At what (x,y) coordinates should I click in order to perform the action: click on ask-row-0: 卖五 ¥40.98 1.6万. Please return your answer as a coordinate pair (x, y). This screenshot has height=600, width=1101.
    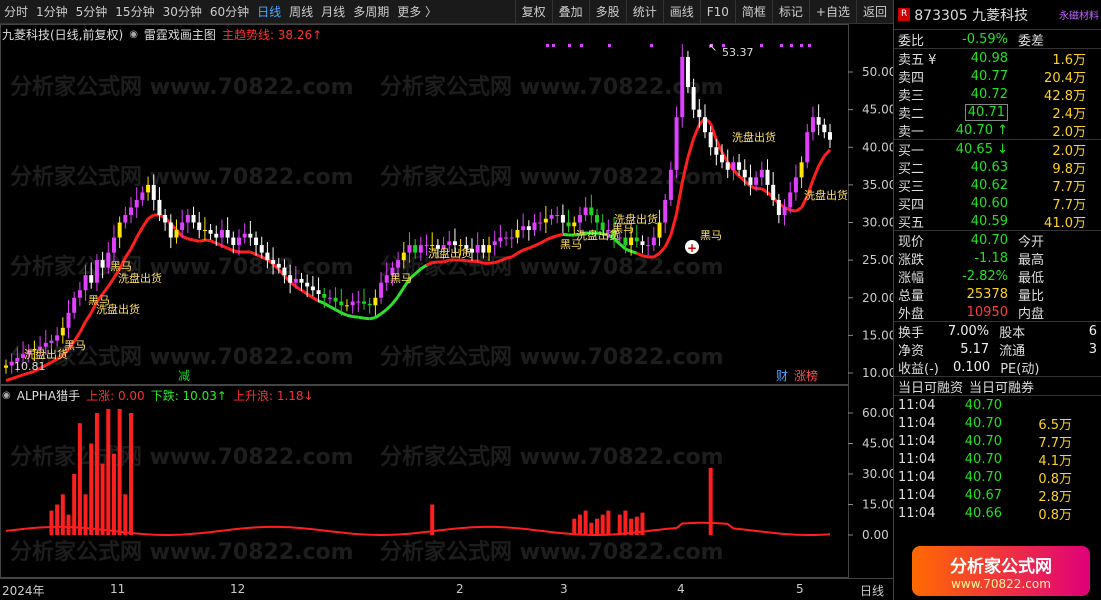
    Looking at the image, I should click on (997, 58).